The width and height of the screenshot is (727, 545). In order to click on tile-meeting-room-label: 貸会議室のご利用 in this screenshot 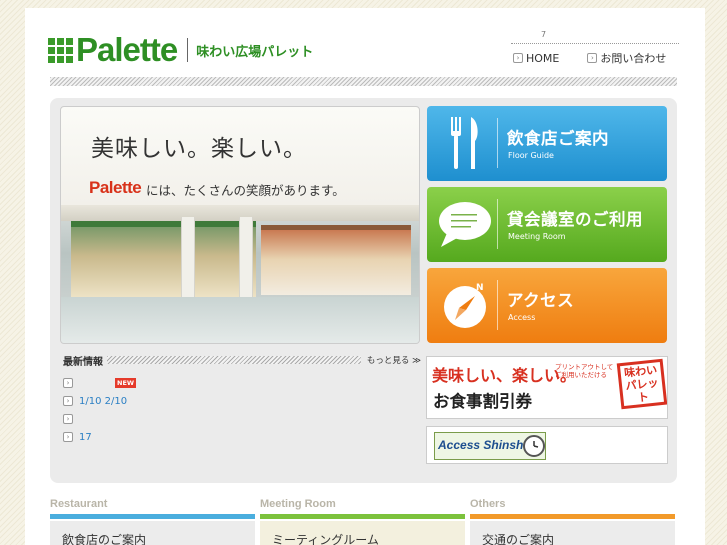, I will do `click(575, 219)`.